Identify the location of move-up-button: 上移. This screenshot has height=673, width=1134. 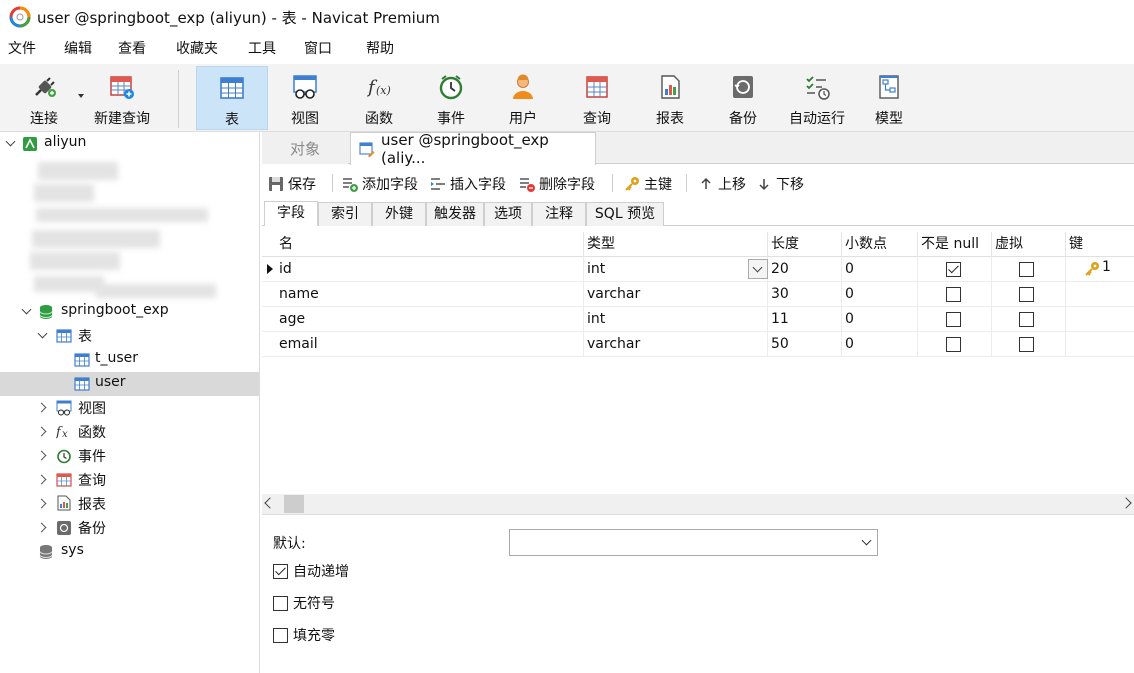
(722, 184).